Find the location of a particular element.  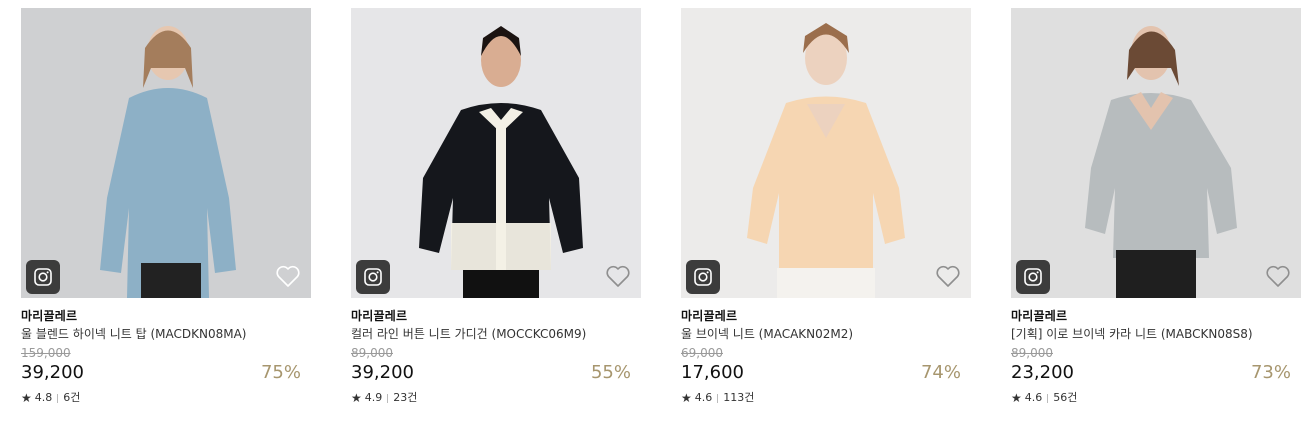

price-row: 23,200 73% is located at coordinates (1156, 373).